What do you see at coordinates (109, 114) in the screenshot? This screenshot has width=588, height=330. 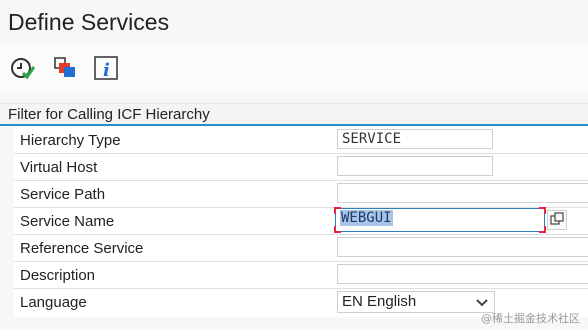 I see `section-title: Filter for Calling ICF Hierarchy` at bounding box center [109, 114].